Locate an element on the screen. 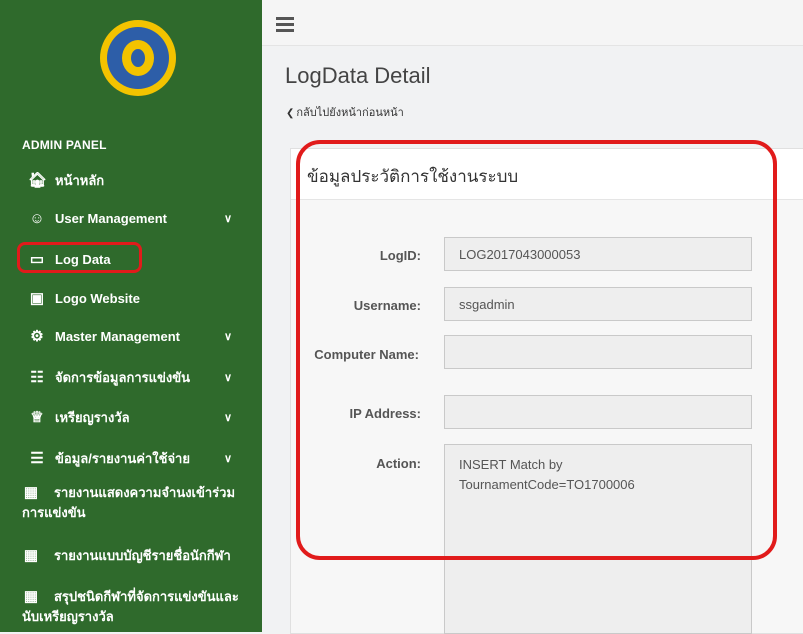 The width and height of the screenshot is (803, 634). users-icon: ☺ is located at coordinates (37, 218).